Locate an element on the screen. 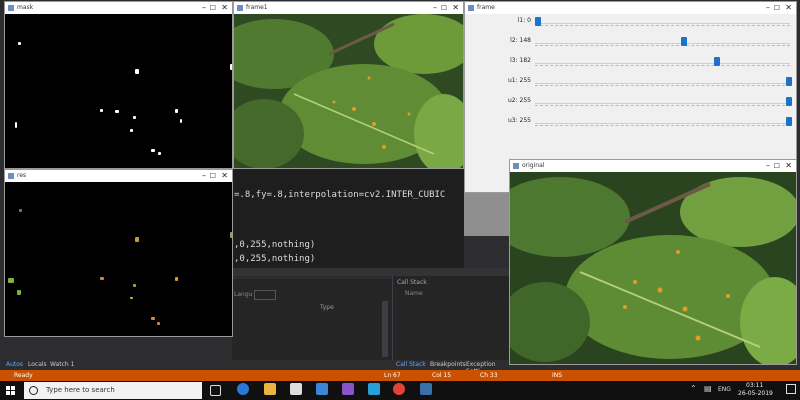 Image resolution: width=800 pixels, height=400 pixels. tab-autos: Autos is located at coordinates (14, 364).